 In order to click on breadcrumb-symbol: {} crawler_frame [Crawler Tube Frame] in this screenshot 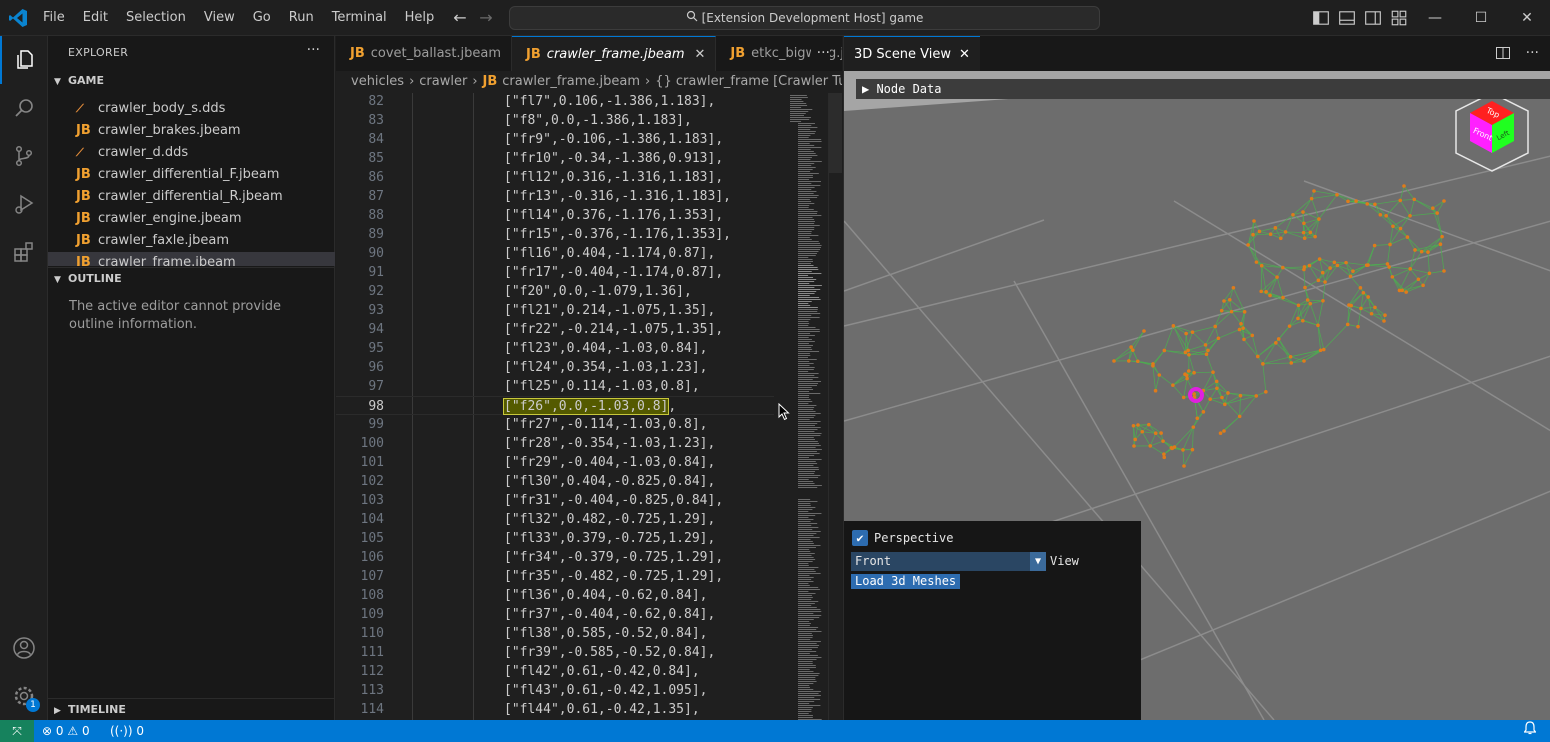, I will do `click(748, 81)`.